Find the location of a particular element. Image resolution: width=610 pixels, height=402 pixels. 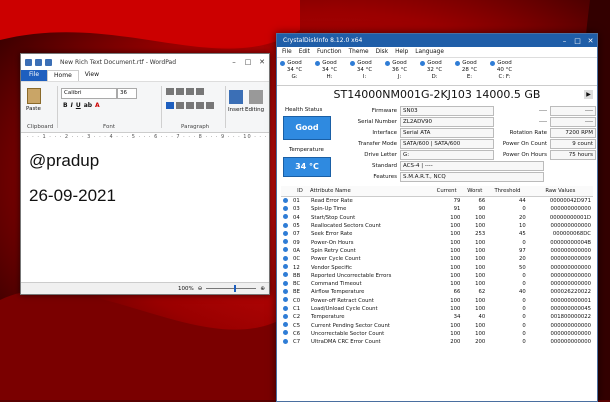

menu-disk: Disk is located at coordinates (382, 52).